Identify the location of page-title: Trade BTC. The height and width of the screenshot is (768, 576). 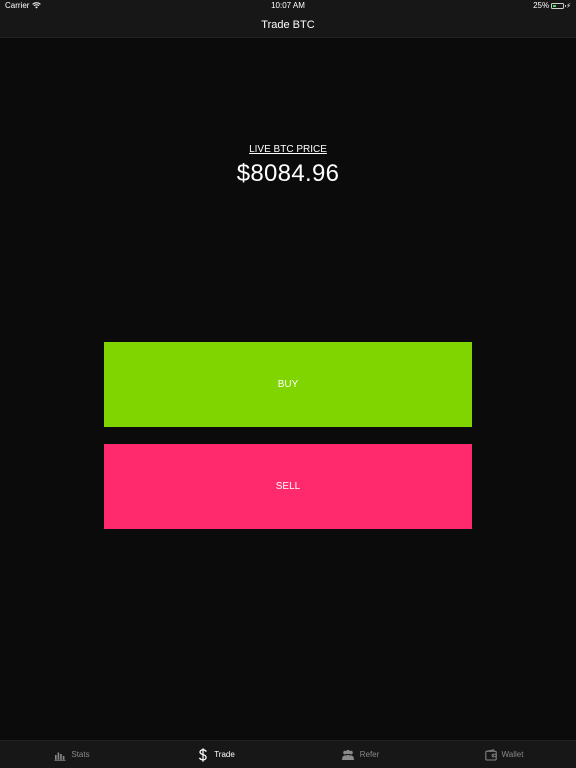
(288, 24).